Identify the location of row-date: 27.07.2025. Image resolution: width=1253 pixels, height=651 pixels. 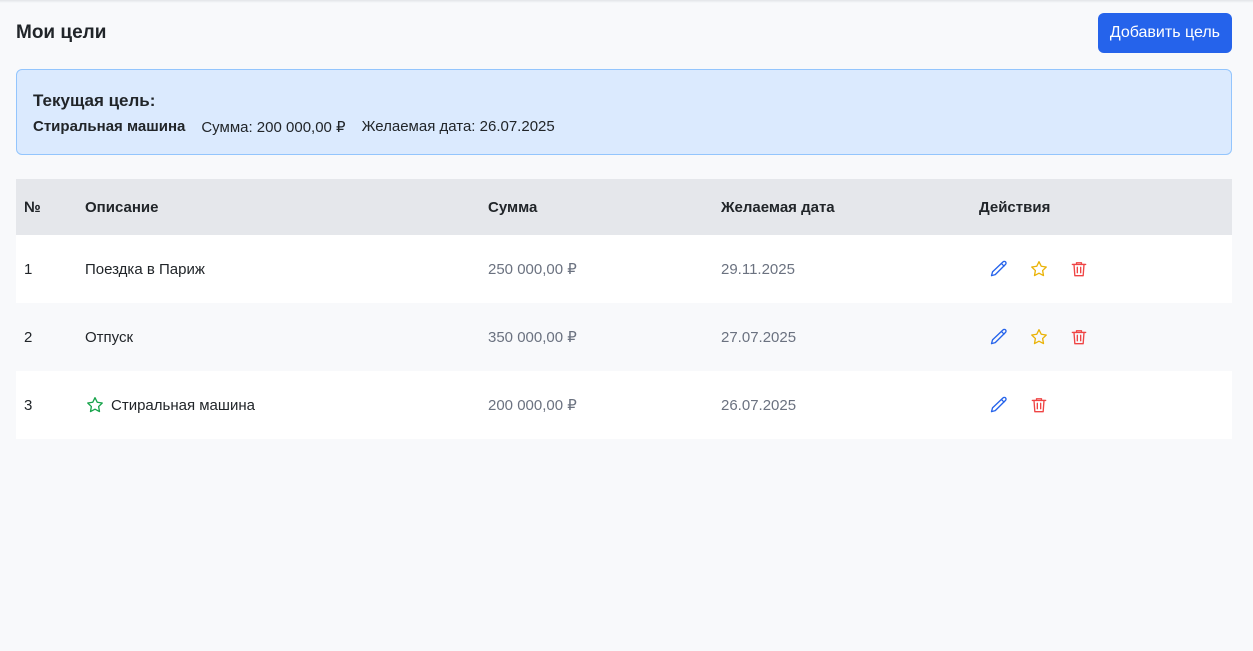
(759, 337).